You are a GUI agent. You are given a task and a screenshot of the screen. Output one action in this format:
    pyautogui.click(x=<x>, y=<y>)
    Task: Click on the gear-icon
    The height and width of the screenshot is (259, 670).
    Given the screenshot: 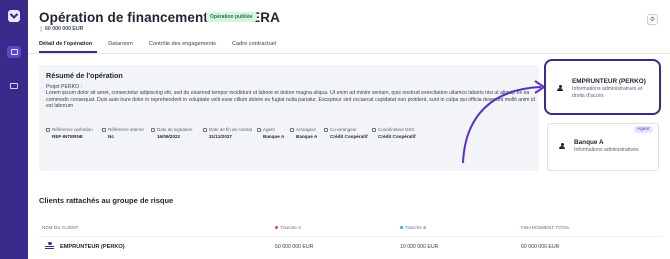 What is the action you would take?
    pyautogui.click(x=259, y=129)
    